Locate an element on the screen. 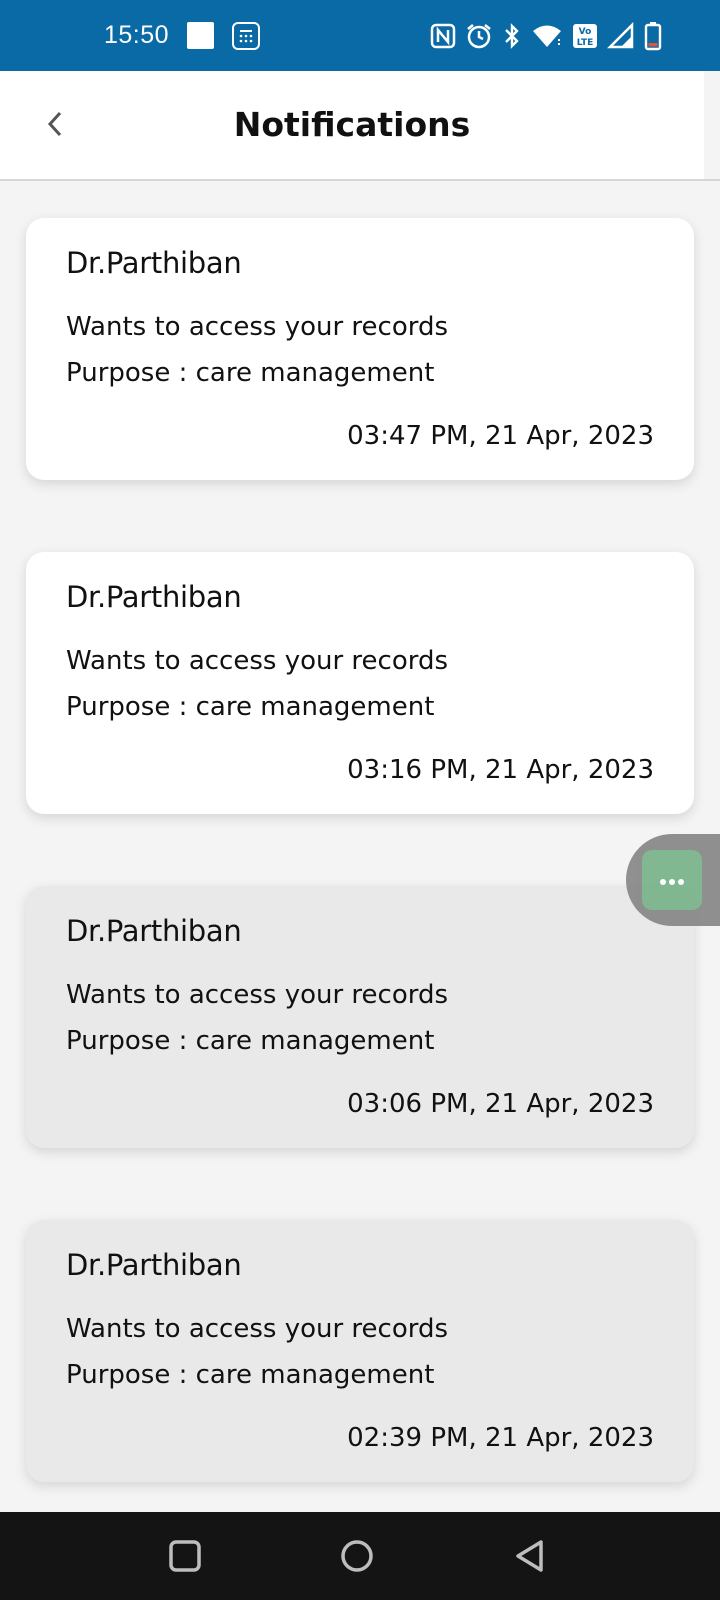 The height and width of the screenshot is (1600, 720). app-header: Notifications is located at coordinates (352, 126).